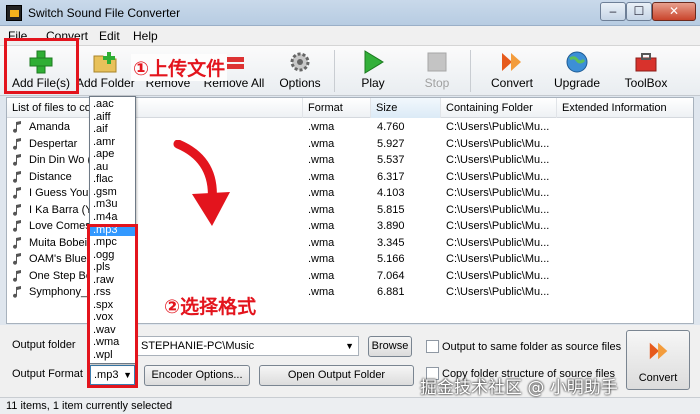 This screenshot has width=700, height=414. I want to click on maximize-button: ☐, so click(639, 11).